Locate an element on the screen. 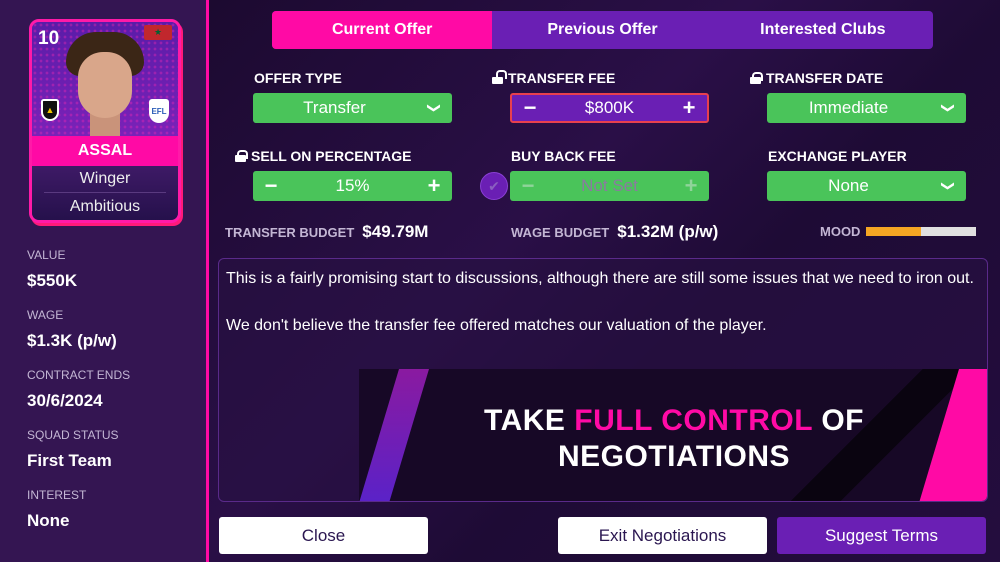 This screenshot has width=1000, height=562. exchange-player-label-text: EXCHANGE PLAYER is located at coordinates (837, 156).